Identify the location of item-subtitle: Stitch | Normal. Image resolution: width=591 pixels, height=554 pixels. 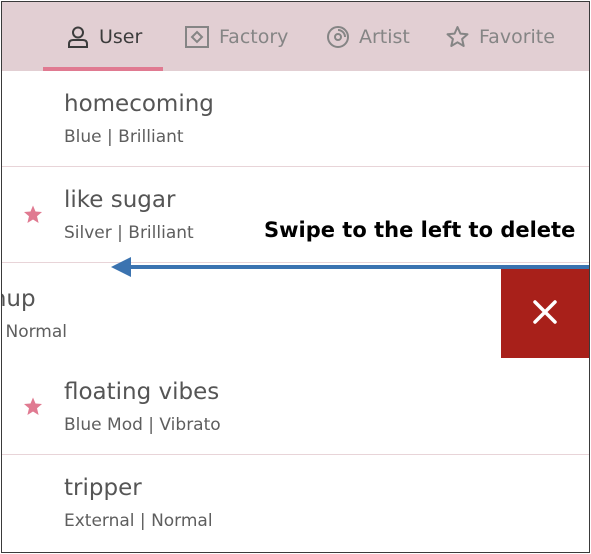
(35, 332).